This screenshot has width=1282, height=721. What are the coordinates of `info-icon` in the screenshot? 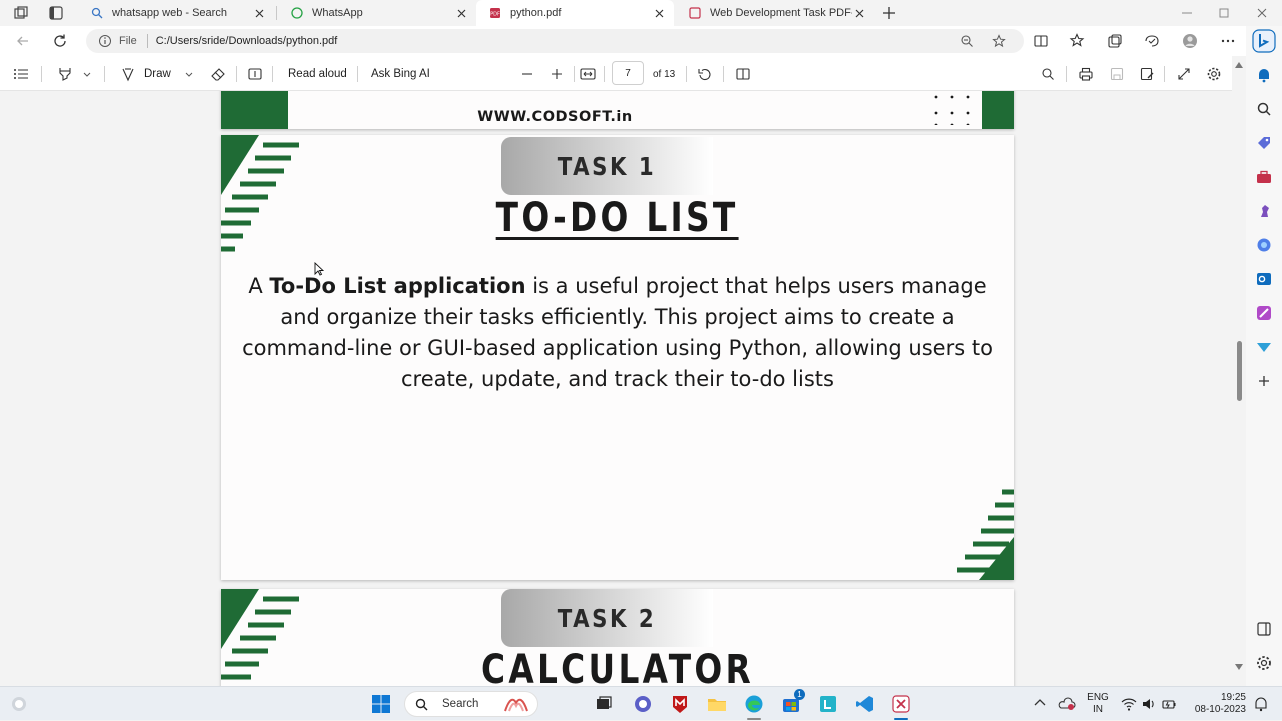 It's located at (105, 41).